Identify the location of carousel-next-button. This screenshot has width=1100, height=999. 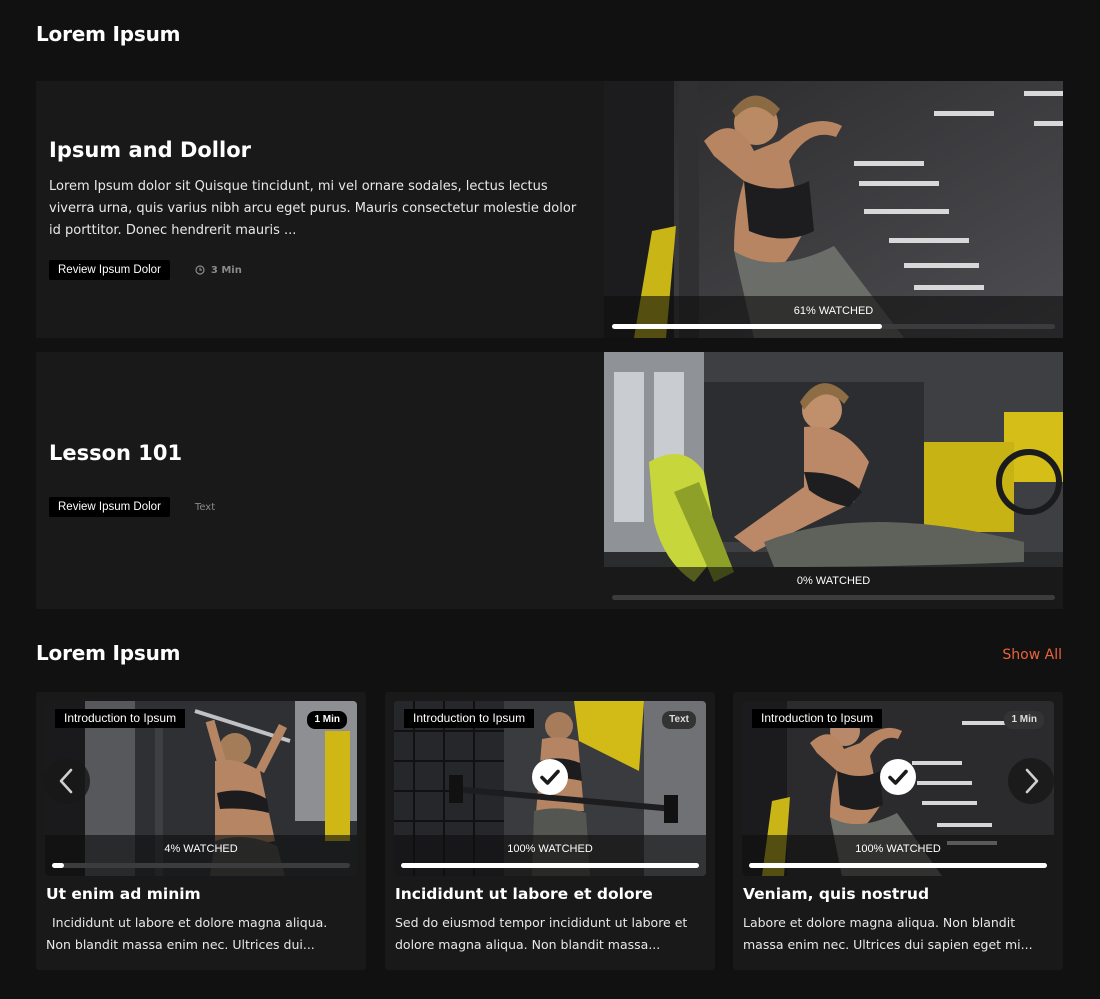
(1031, 781).